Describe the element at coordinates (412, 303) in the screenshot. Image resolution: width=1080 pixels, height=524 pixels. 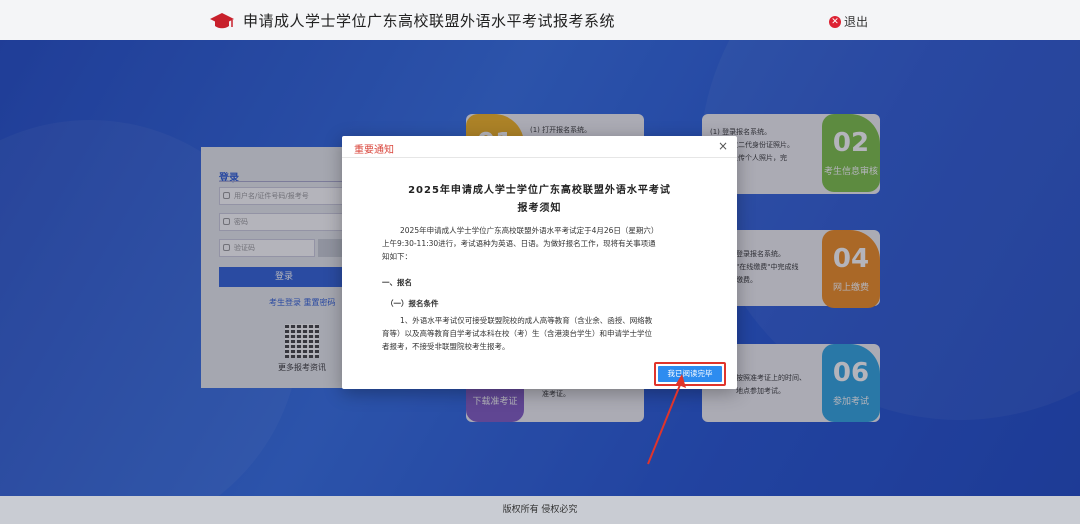
I see `subsection-heading: （一）报名条件` at that location.